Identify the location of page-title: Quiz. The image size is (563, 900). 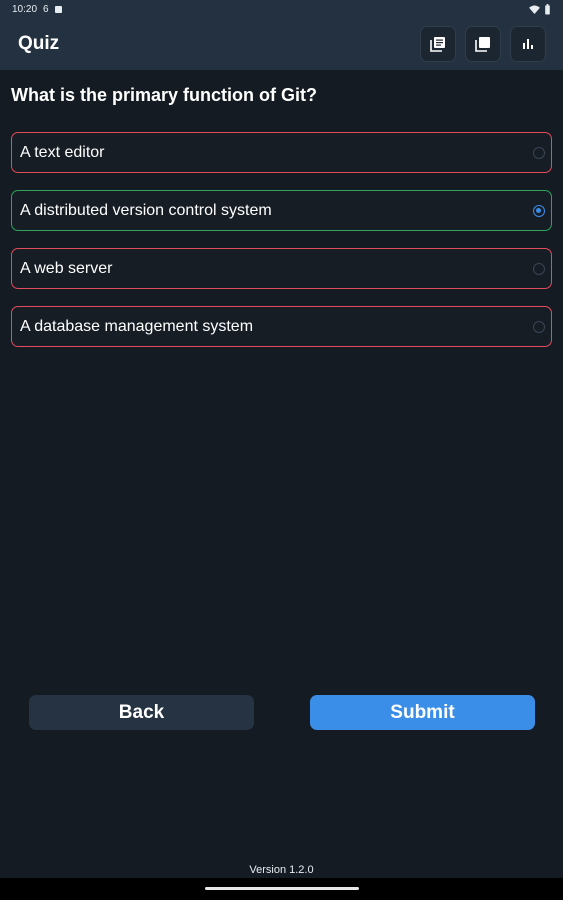
(39, 43).